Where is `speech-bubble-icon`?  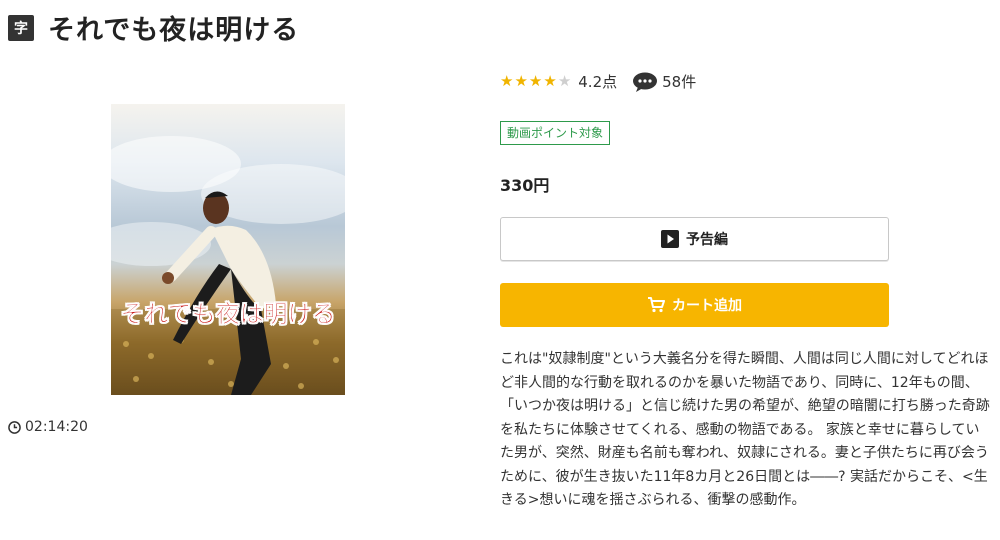
speech-bubble-icon is located at coordinates (645, 82).